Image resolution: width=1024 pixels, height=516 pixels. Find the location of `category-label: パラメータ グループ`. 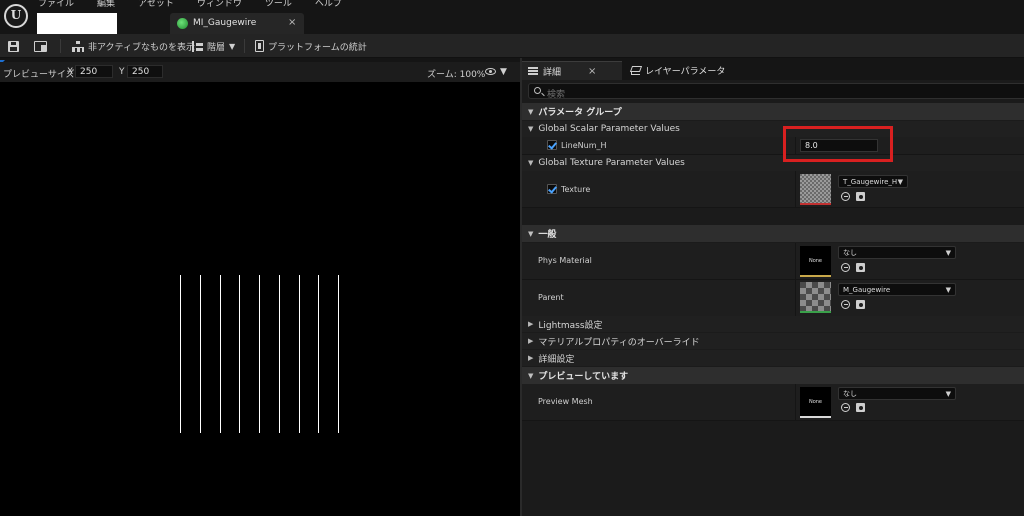

category-label: パラメータ グループ is located at coordinates (580, 113).